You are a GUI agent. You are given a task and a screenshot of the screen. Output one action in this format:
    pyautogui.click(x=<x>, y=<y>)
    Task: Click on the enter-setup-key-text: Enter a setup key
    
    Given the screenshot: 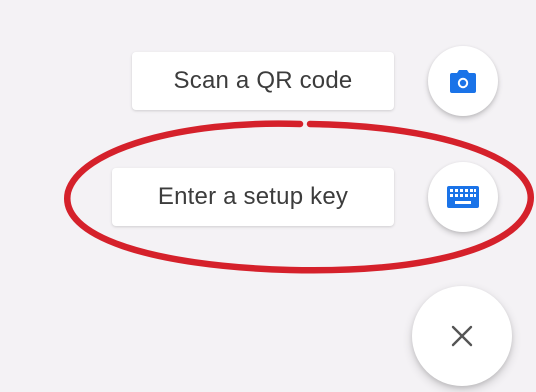 What is the action you would take?
    pyautogui.click(x=253, y=196)
    